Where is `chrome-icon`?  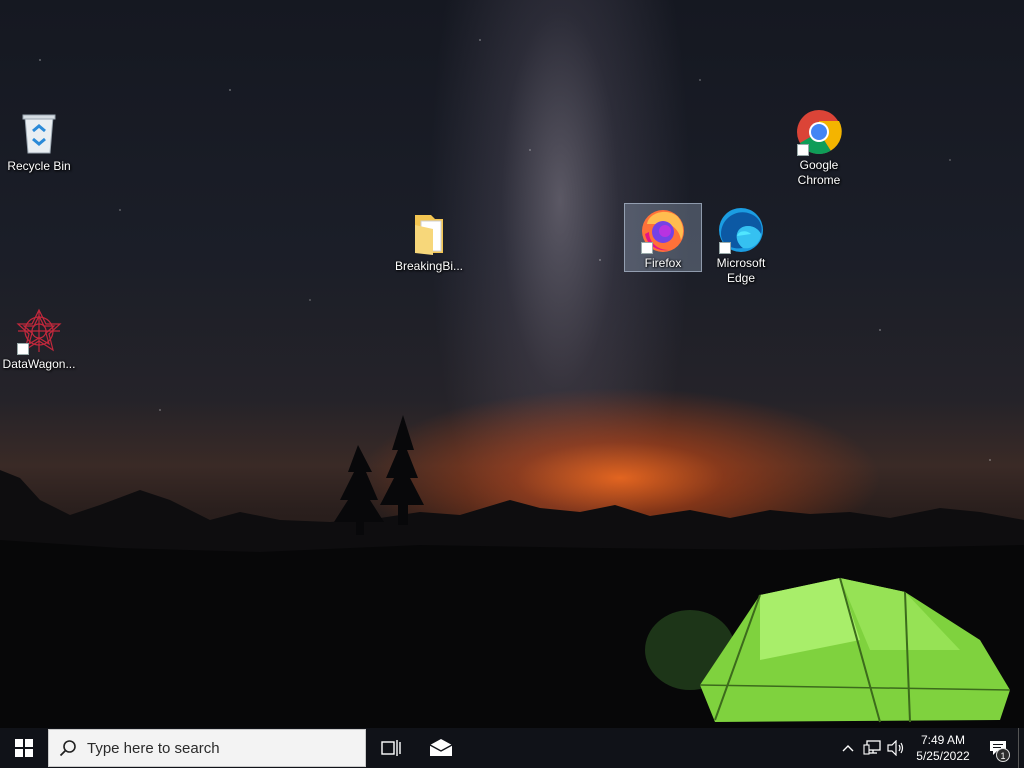 chrome-icon is located at coordinates (819, 132).